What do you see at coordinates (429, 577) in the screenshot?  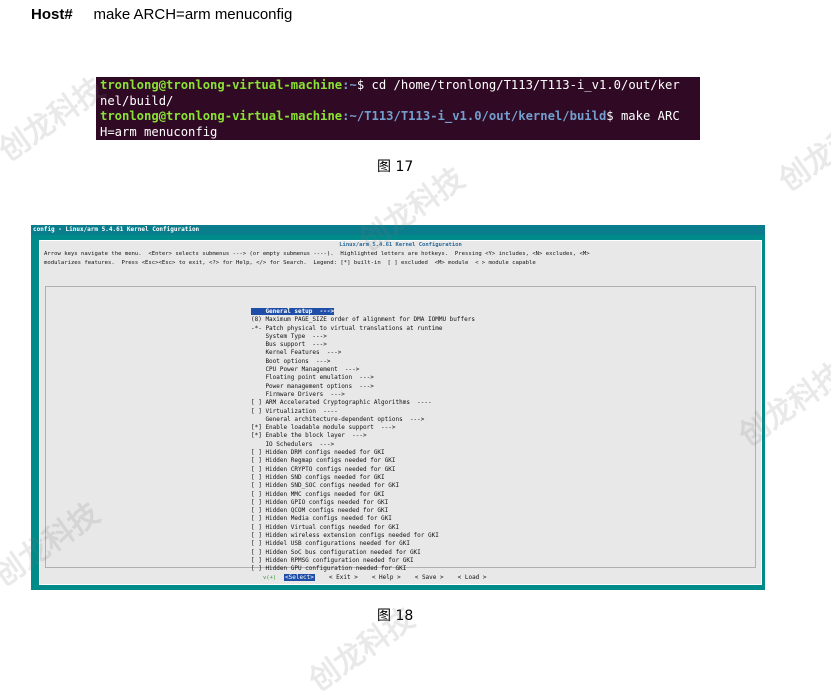 I see `menu-button-save: < Save >` at bounding box center [429, 577].